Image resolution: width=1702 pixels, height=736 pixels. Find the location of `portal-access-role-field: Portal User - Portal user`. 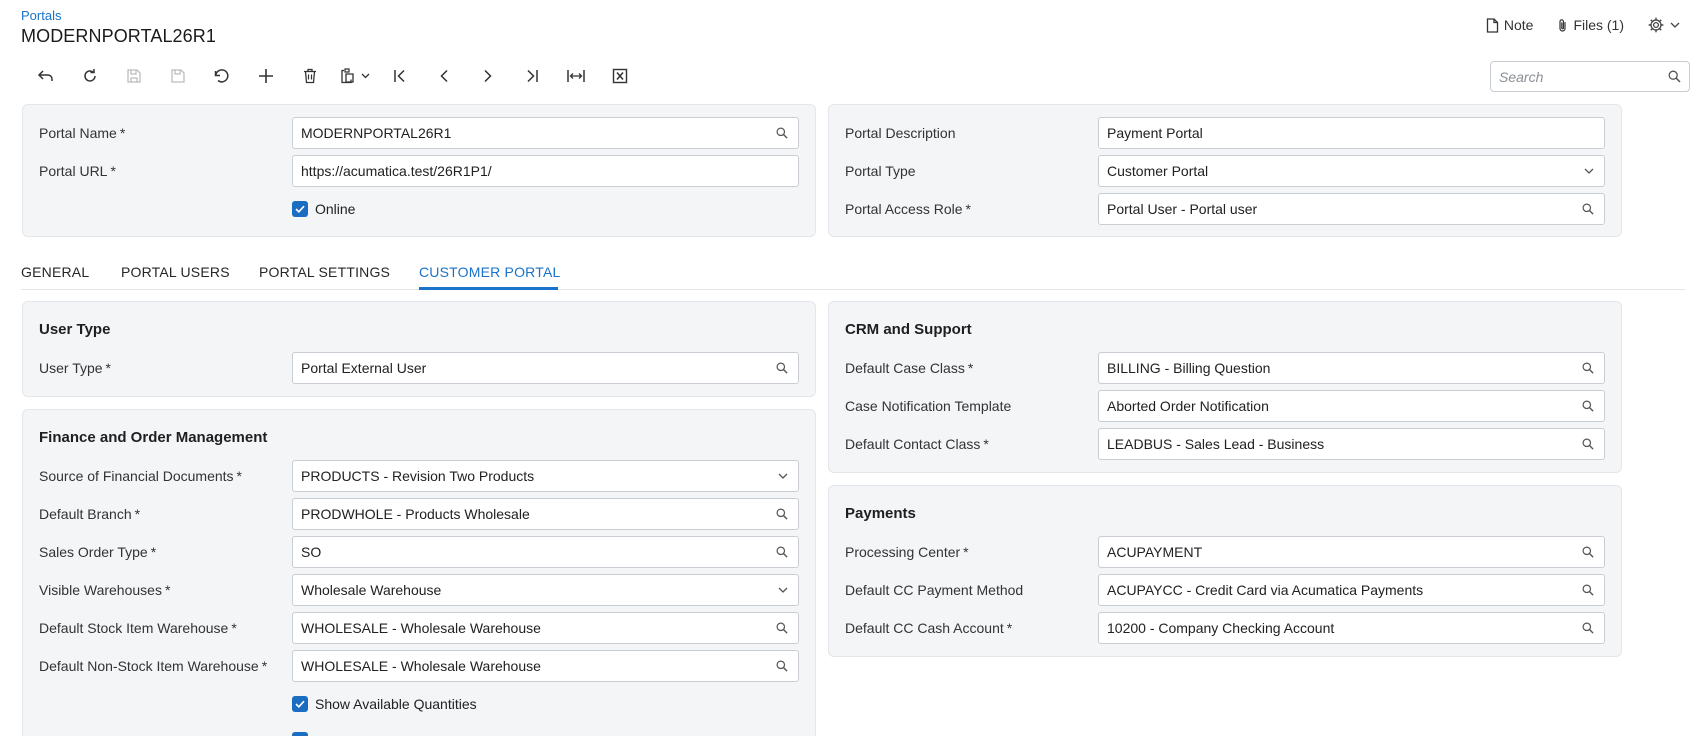

portal-access-role-field: Portal User - Portal user is located at coordinates (1351, 209).